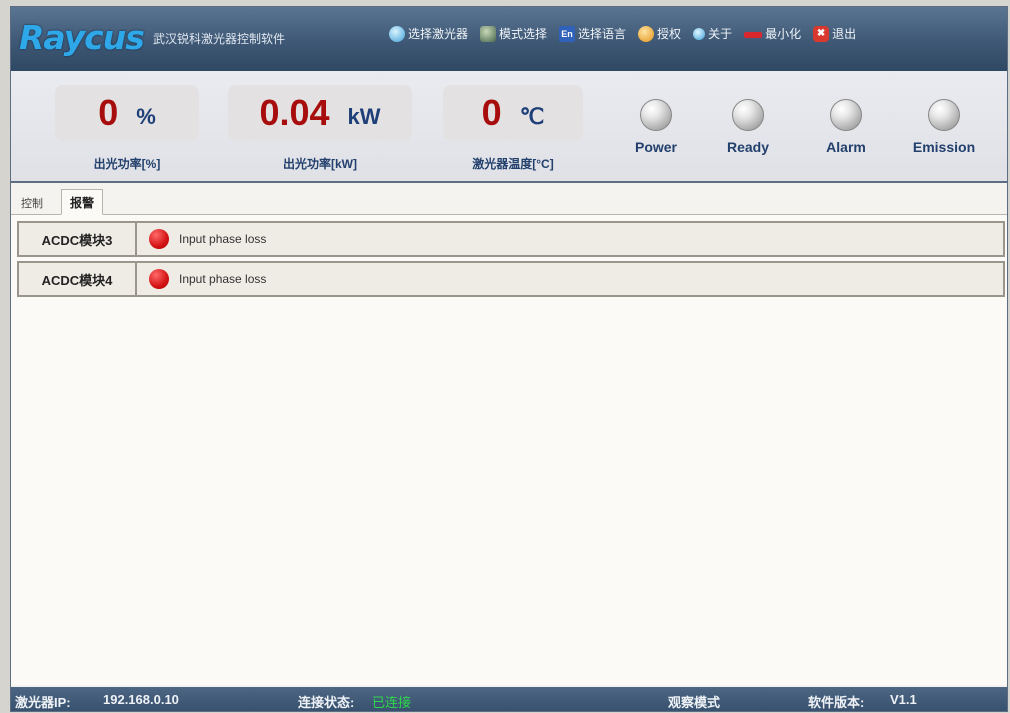 The height and width of the screenshot is (713, 1010). I want to click on exit-icon: ✖, so click(821, 33).